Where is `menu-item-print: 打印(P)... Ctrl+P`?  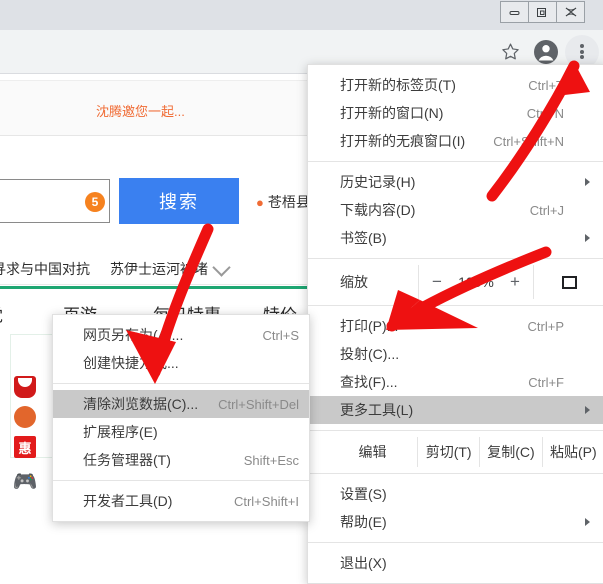 menu-item-print: 打印(P)... Ctrl+P is located at coordinates (455, 326).